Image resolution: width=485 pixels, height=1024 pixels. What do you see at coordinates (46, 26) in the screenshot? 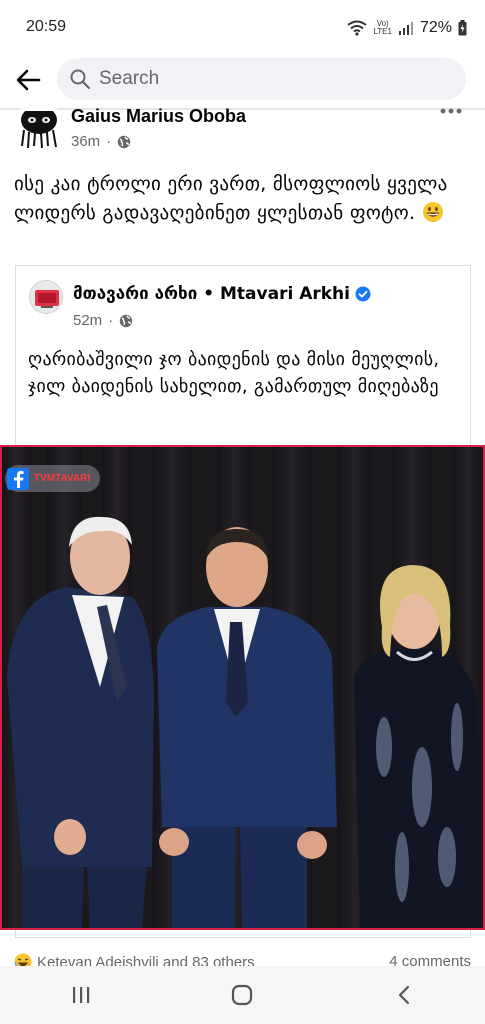
I see `status-time: 20:59` at bounding box center [46, 26].